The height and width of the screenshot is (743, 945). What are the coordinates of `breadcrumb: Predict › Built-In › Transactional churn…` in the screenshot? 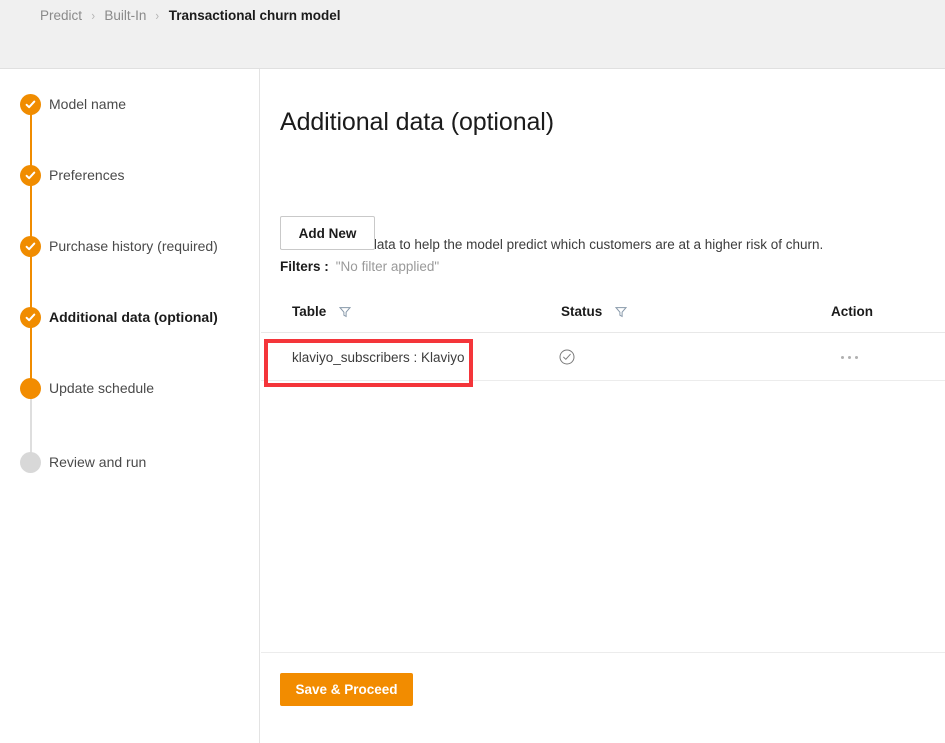 It's located at (190, 16).